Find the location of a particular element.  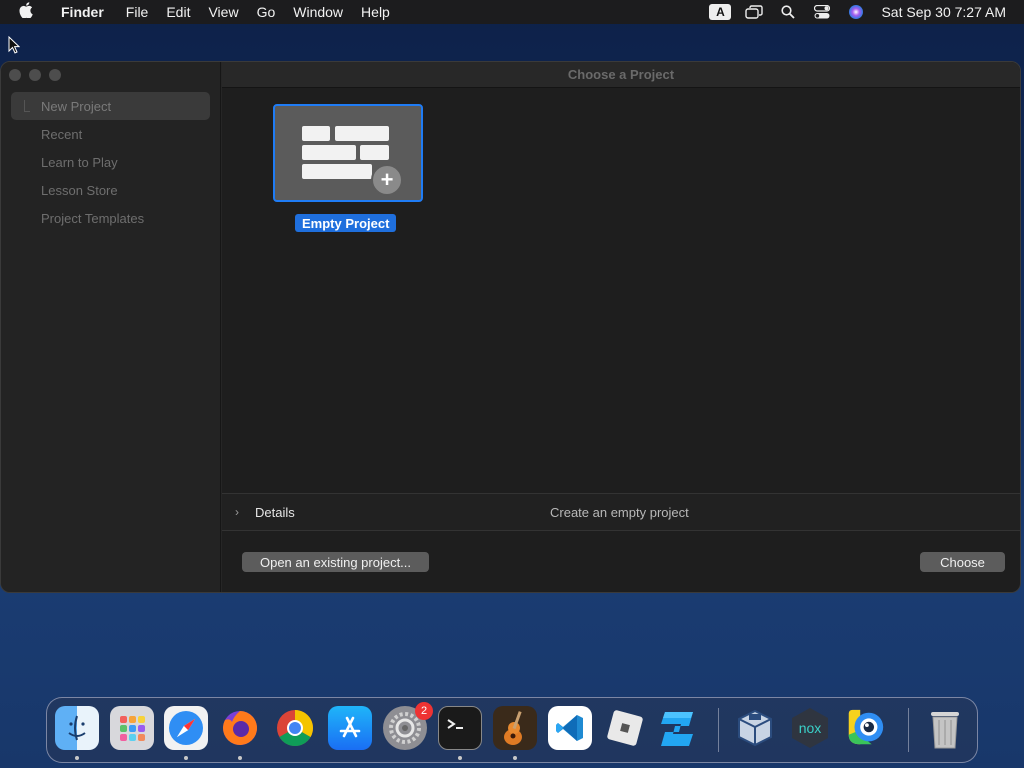

project-description: Create an empty project is located at coordinates (619, 512).